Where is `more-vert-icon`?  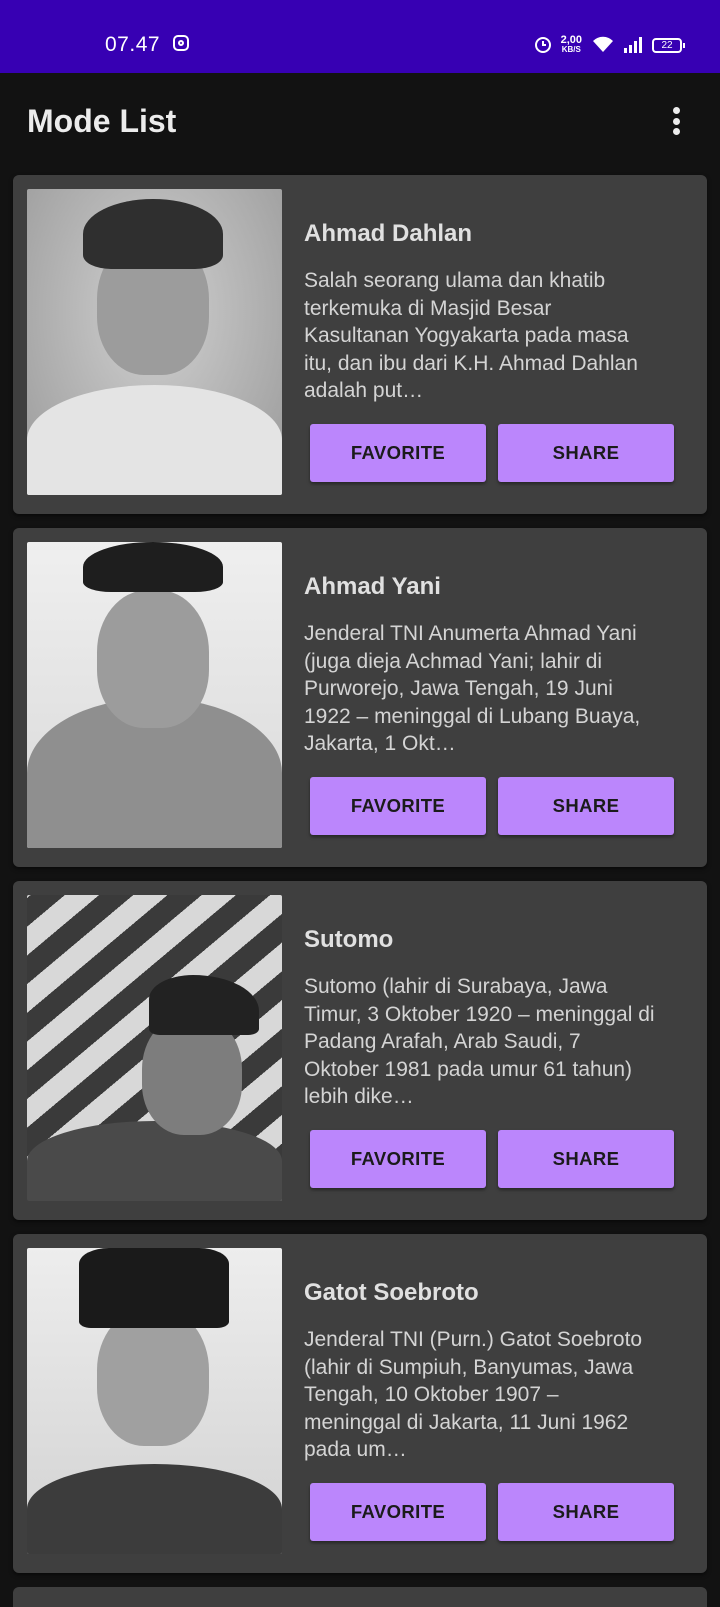 more-vert-icon is located at coordinates (676, 121).